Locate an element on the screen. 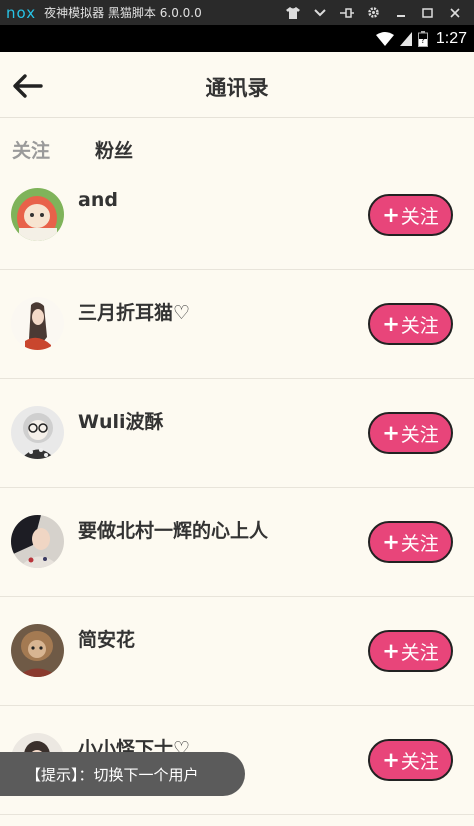  user-name: Wuli波酥 is located at coordinates (121, 422).